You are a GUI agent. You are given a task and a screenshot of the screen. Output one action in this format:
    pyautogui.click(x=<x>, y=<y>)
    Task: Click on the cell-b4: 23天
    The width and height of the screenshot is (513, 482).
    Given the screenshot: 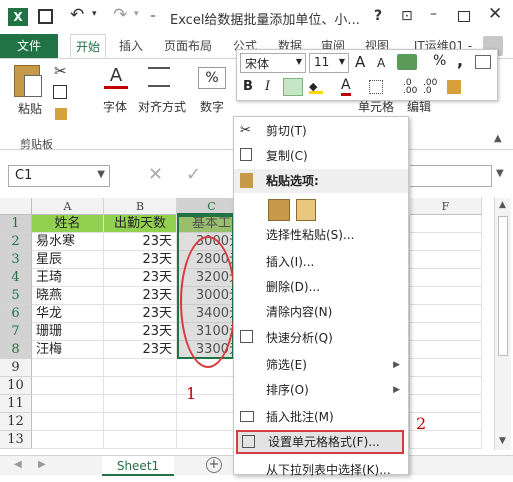 What is the action you would take?
    pyautogui.click(x=140, y=278)
    